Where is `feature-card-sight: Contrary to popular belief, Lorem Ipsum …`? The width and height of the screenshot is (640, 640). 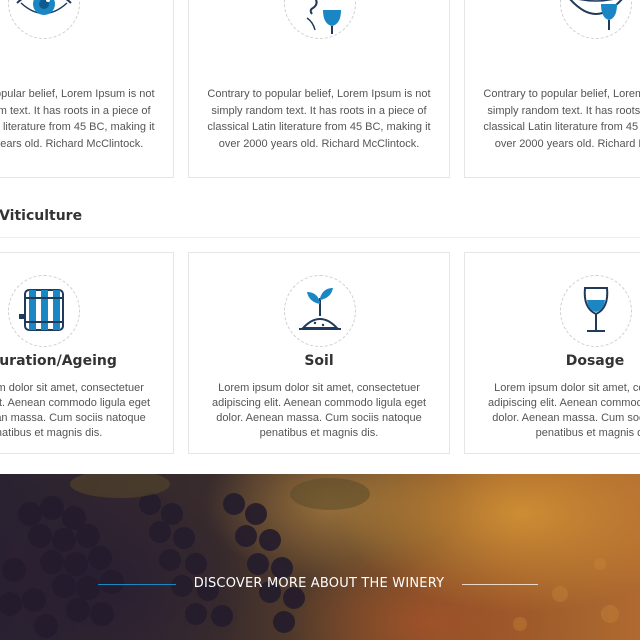
feature-card-sight: Contrary to popular belief, Lorem Ipsum … is located at coordinates (87, 89).